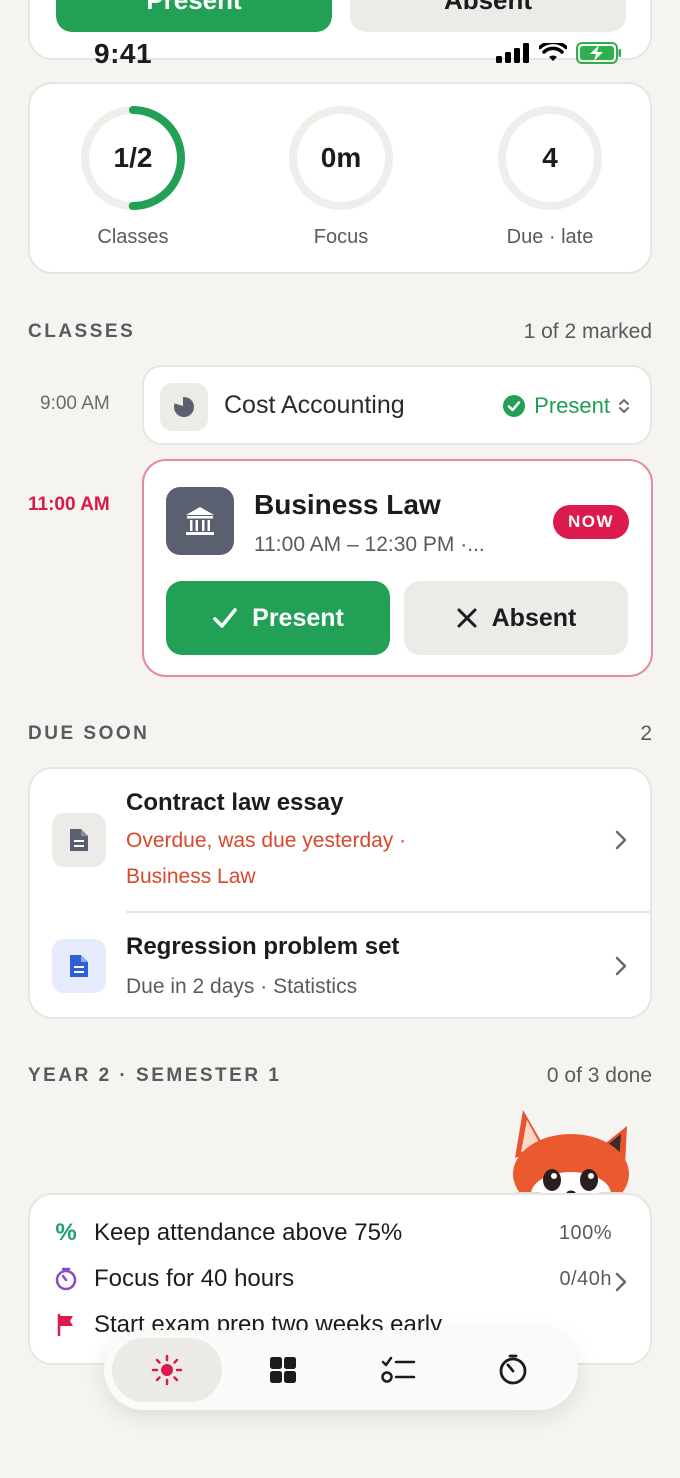  Describe the element at coordinates (66, 1232) in the screenshot. I see `percent-icon: %` at that location.